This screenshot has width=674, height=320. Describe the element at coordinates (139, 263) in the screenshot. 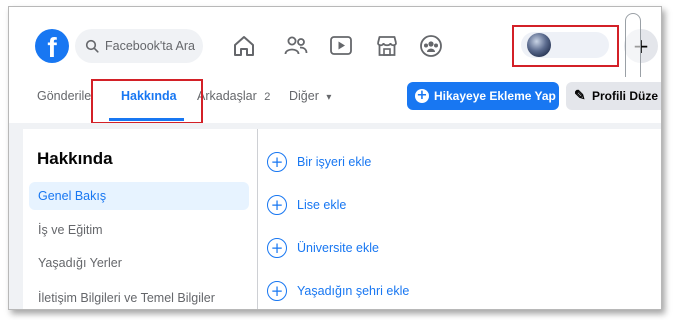

I see `sidebar-item-places-lived: Yaşadığı Yerler` at that location.